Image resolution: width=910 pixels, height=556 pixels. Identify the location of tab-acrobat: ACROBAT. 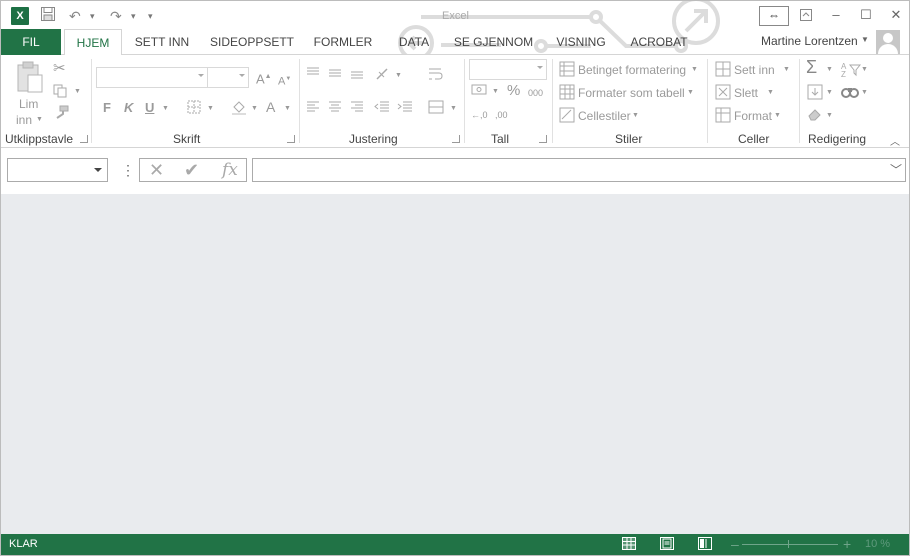
(659, 42).